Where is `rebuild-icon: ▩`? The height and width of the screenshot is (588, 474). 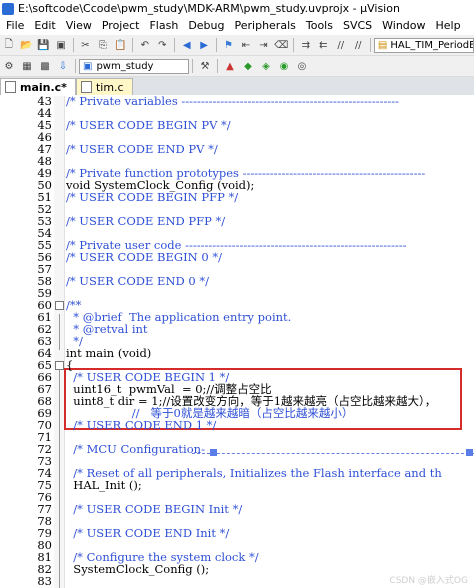 rebuild-icon: ▩ is located at coordinates (45, 66).